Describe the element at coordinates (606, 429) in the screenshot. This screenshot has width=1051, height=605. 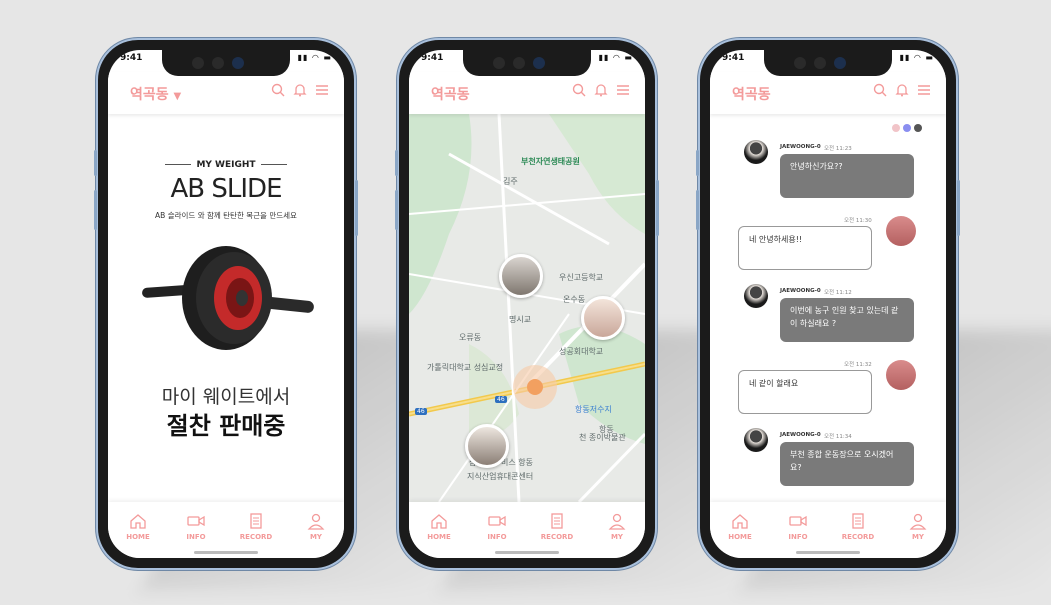
I see `map-label: 항동` at that location.